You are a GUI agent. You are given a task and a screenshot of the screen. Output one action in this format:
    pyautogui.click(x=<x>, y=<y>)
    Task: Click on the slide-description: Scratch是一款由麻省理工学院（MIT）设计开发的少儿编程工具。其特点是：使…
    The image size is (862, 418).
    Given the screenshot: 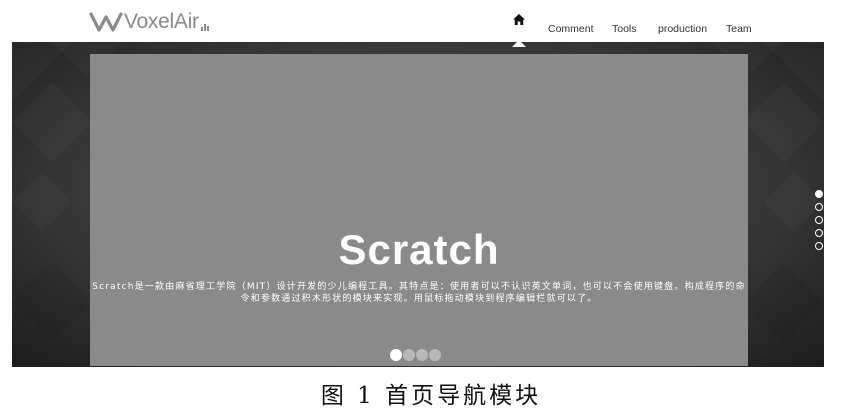 What is the action you would take?
    pyautogui.click(x=419, y=293)
    